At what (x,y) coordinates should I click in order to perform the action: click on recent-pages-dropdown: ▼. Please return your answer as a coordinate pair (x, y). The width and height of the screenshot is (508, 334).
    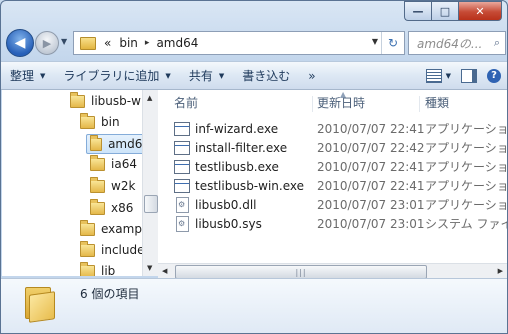
    Looking at the image, I should click on (64, 41).